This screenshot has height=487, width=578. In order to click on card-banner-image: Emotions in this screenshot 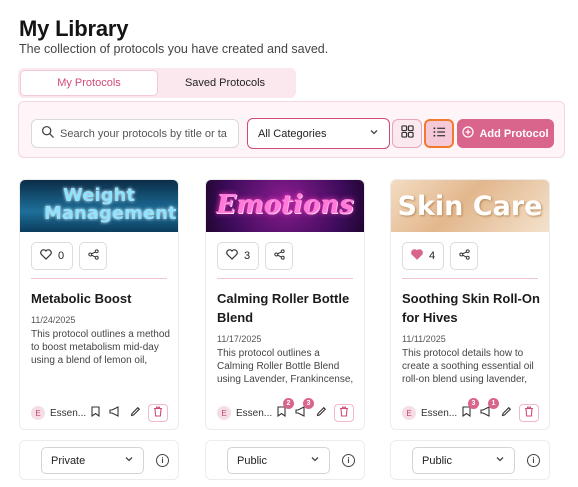, I will do `click(285, 206)`.